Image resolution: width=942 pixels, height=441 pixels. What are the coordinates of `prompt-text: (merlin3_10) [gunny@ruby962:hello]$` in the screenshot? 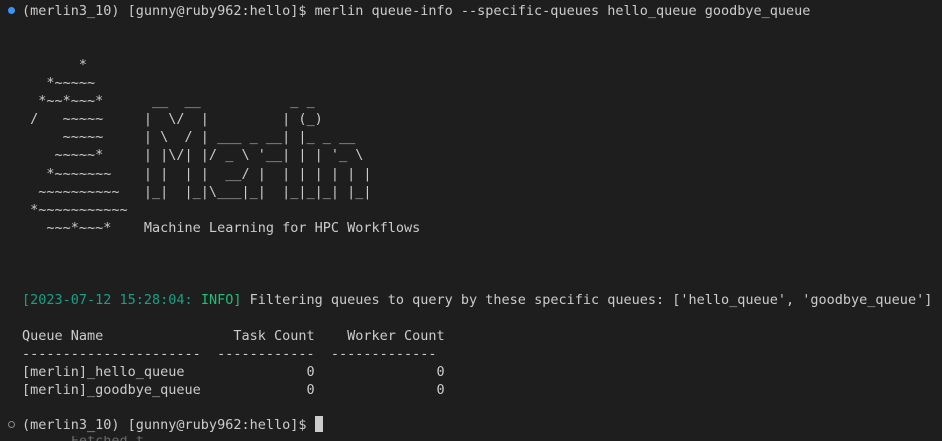 It's located at (168, 11).